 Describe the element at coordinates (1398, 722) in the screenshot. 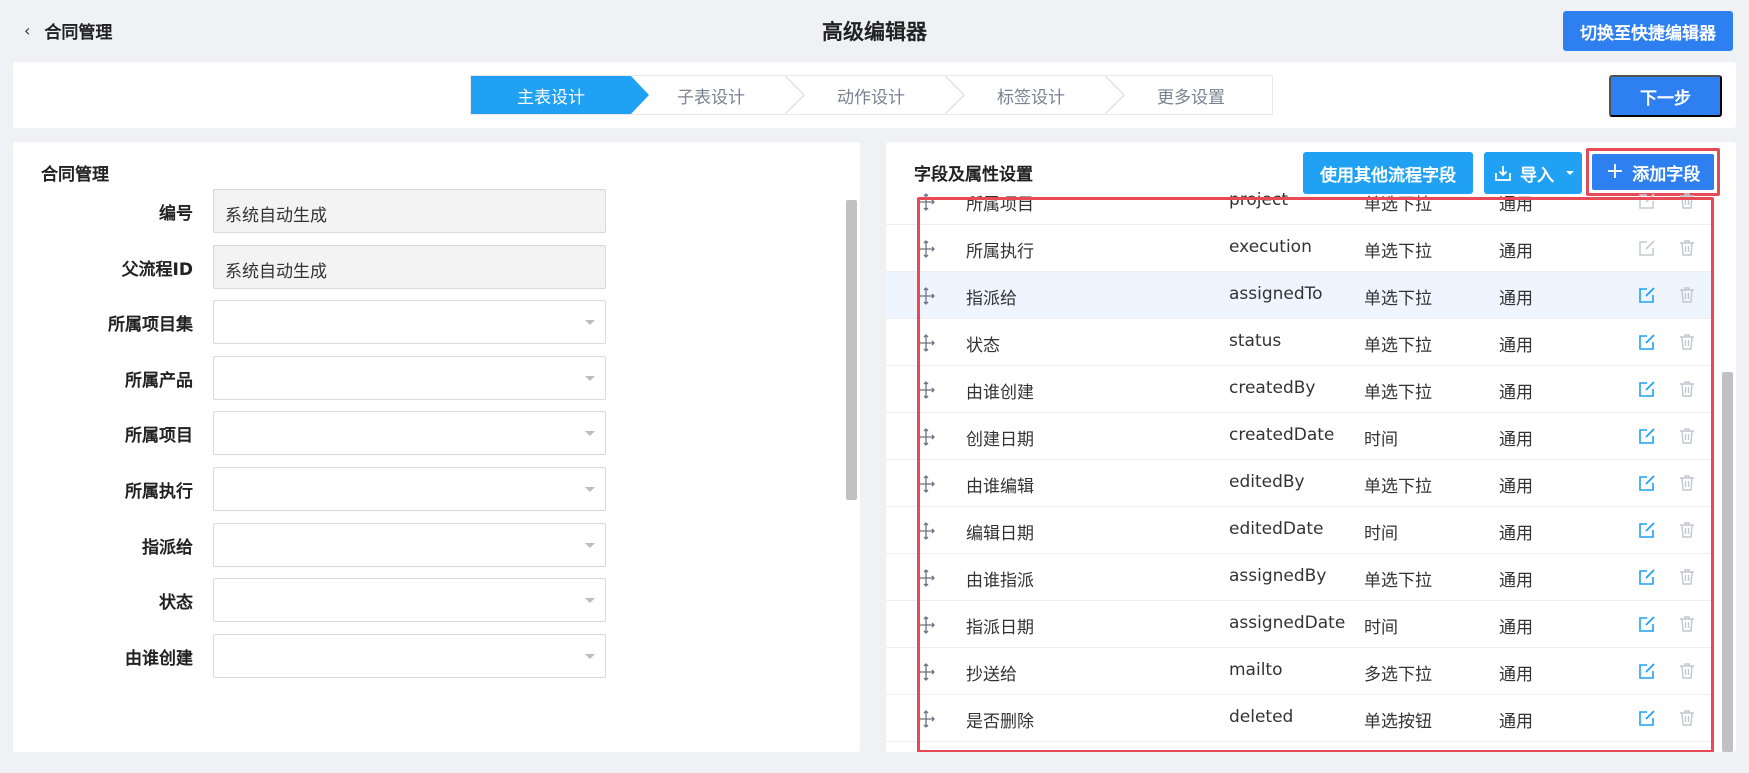

I see `field-control: 单选按钮` at that location.